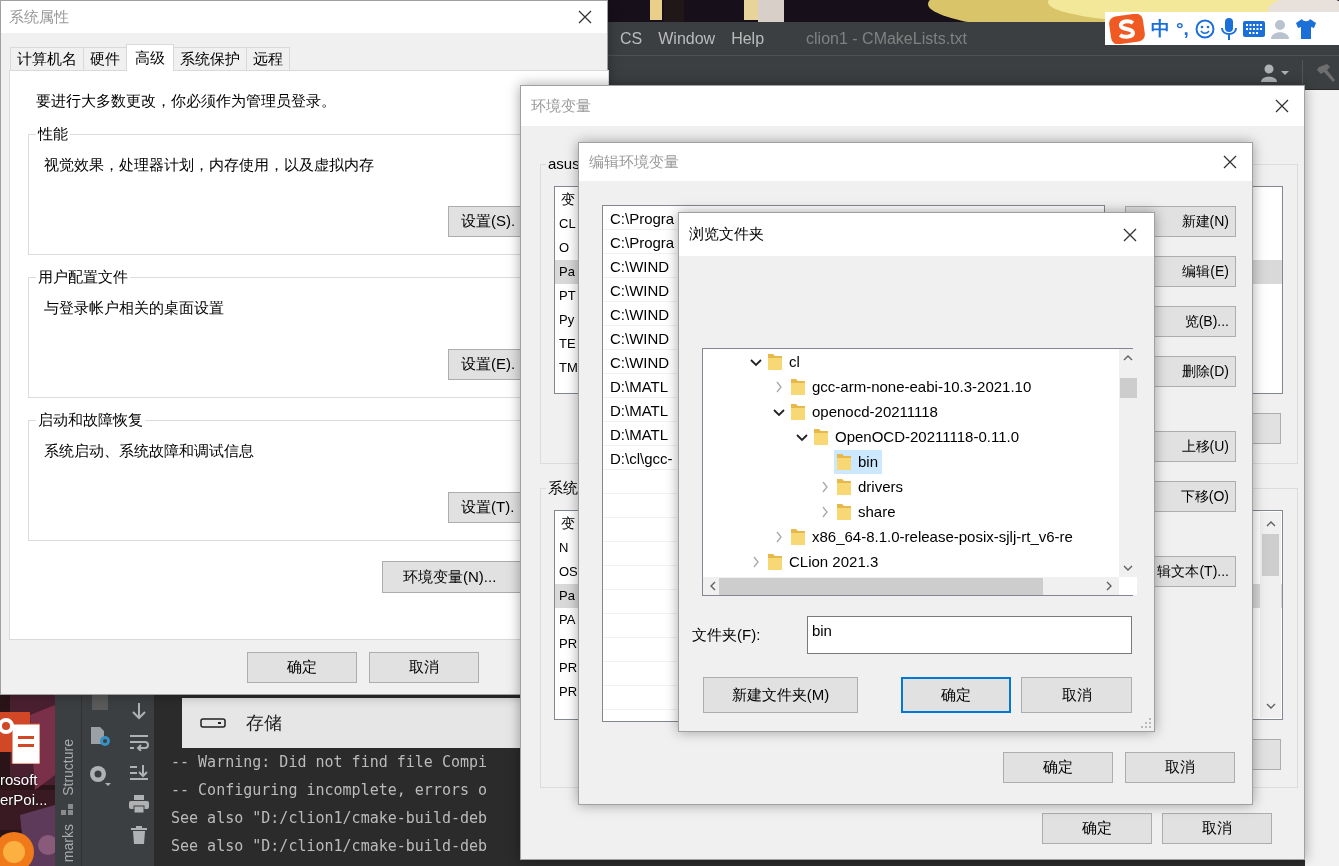  I want to click on shirt-icon, so click(1305, 28).